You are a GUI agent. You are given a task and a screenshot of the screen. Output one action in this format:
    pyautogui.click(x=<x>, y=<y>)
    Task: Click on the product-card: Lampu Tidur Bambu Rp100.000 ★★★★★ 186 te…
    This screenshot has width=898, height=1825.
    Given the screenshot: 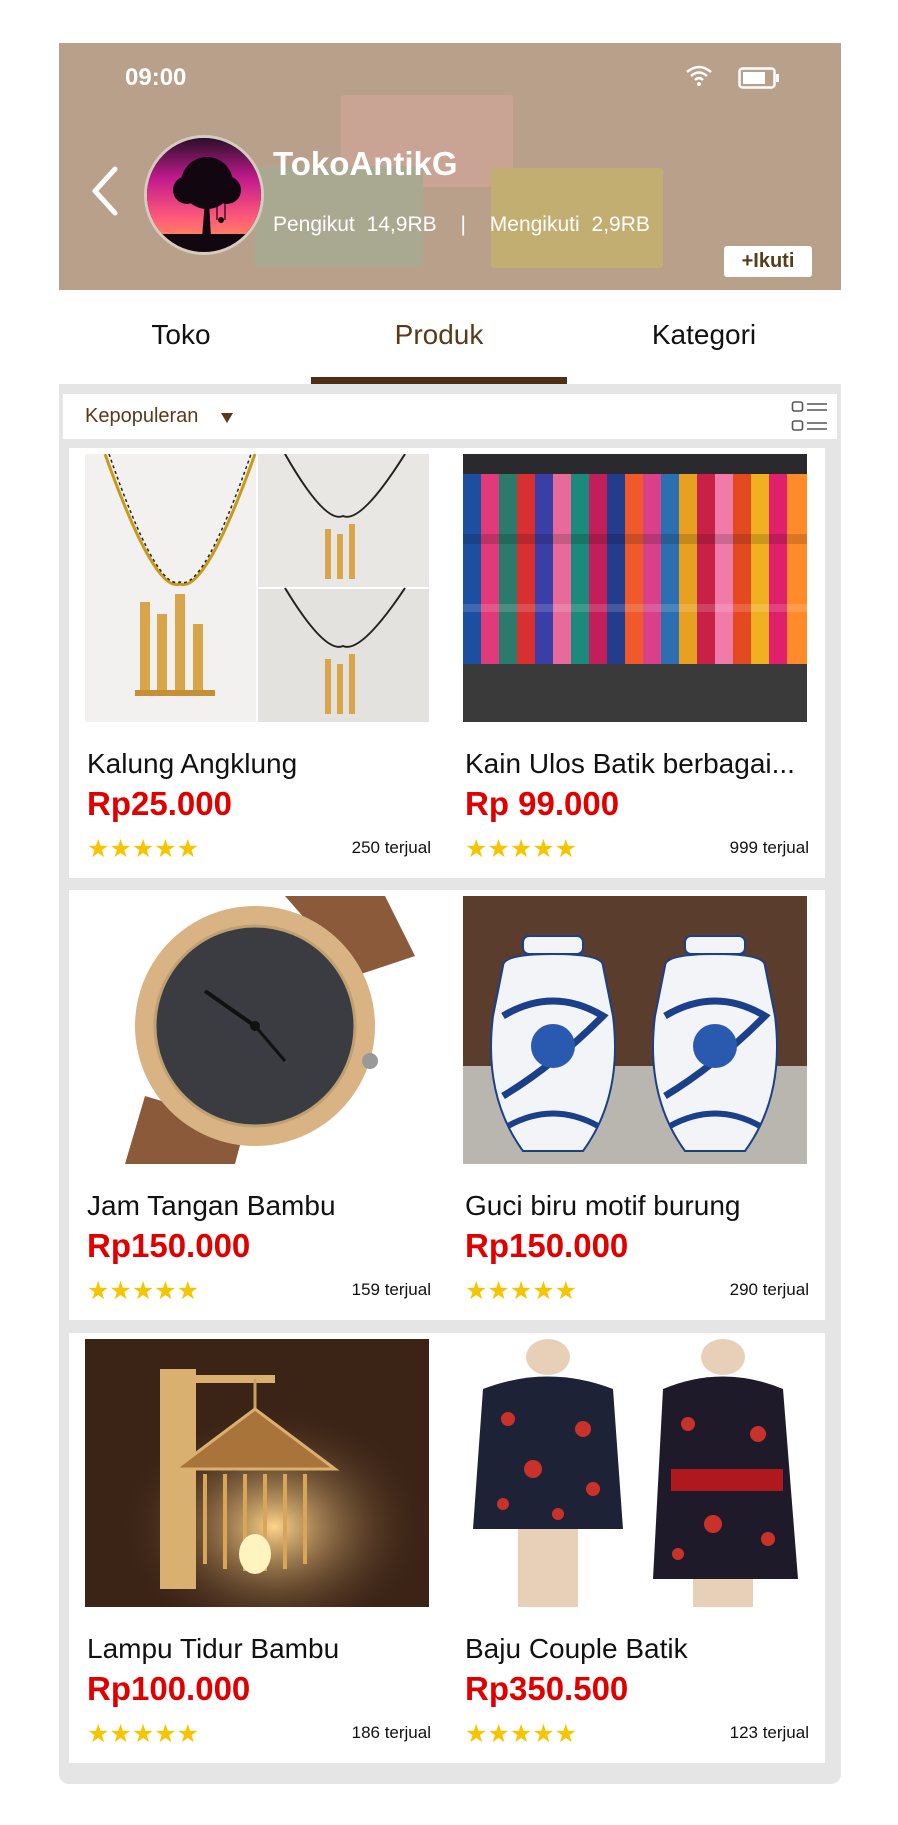 What is the action you would take?
    pyautogui.click(x=258, y=1548)
    